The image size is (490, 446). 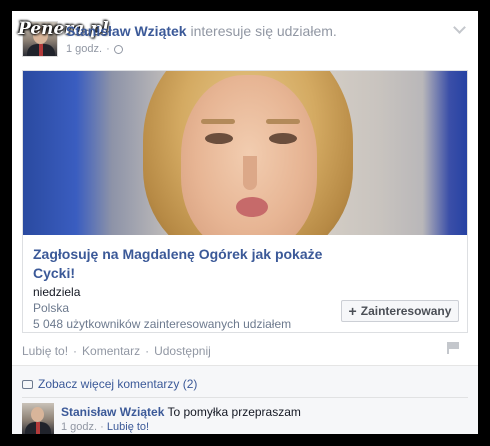 I want to click on share-link: Udostępnij, so click(x=182, y=351).